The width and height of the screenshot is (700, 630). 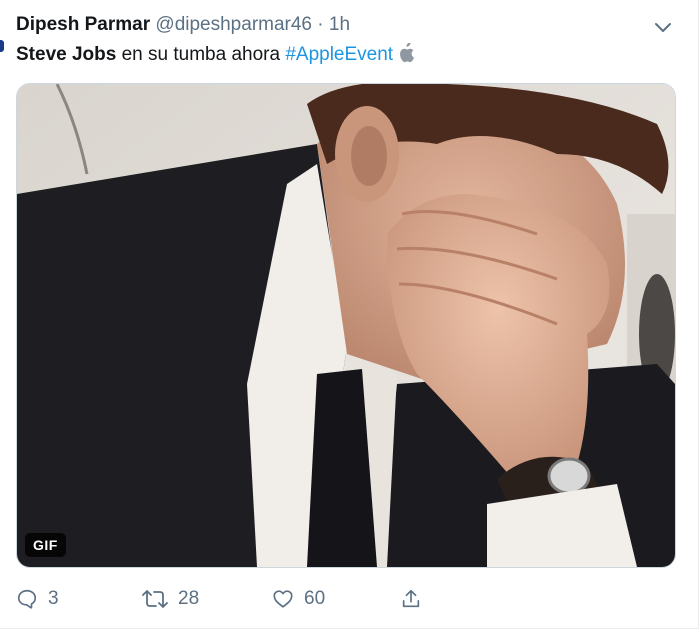 What do you see at coordinates (298, 599) in the screenshot?
I see `like-button: 60` at bounding box center [298, 599].